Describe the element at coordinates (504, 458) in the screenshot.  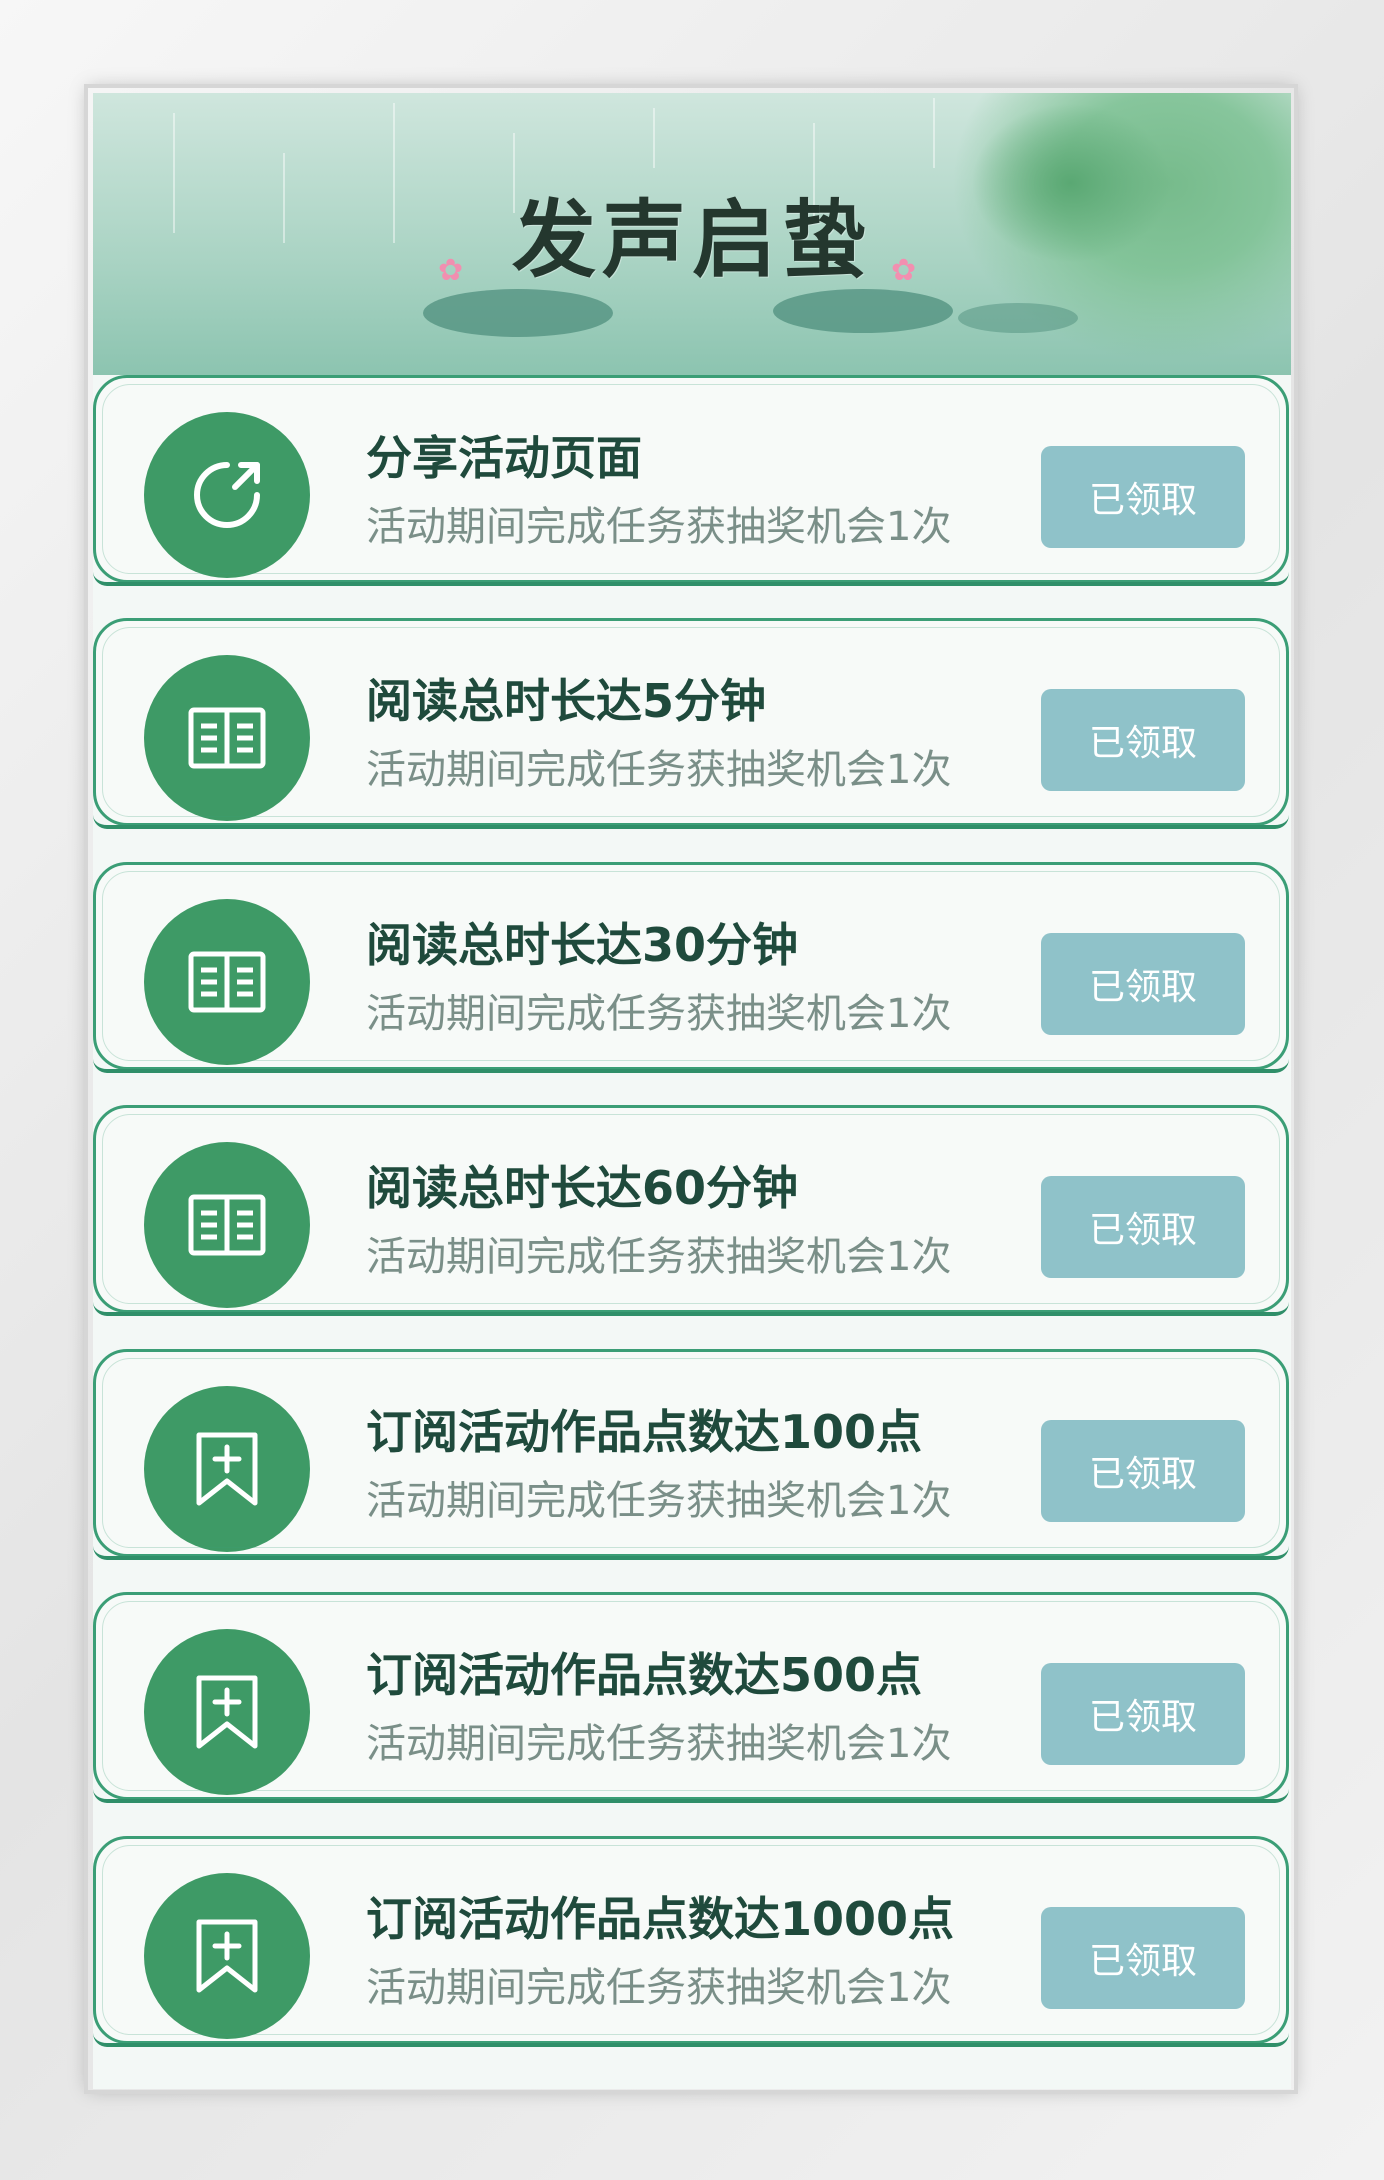
I see `task-title: 分享活动页面` at that location.